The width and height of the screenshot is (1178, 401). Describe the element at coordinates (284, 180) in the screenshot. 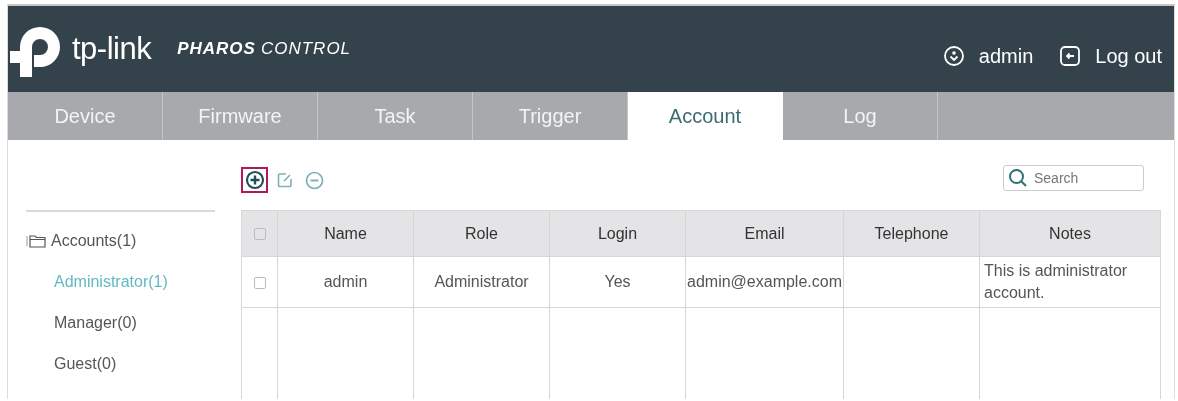

I see `edit-icon` at that location.